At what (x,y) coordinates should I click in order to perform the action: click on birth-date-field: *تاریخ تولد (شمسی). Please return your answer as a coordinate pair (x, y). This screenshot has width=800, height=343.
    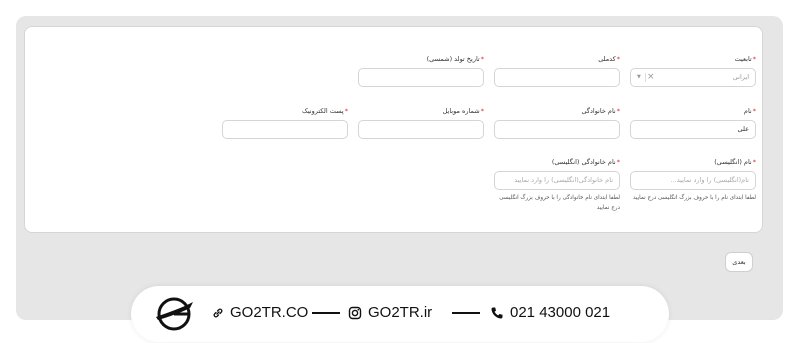
    Looking at the image, I should click on (421, 70).